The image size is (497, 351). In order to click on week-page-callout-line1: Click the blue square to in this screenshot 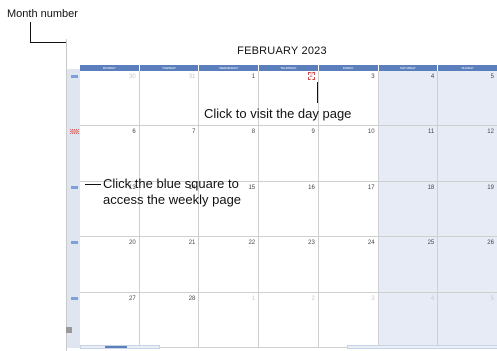, I will do `click(171, 183)`.